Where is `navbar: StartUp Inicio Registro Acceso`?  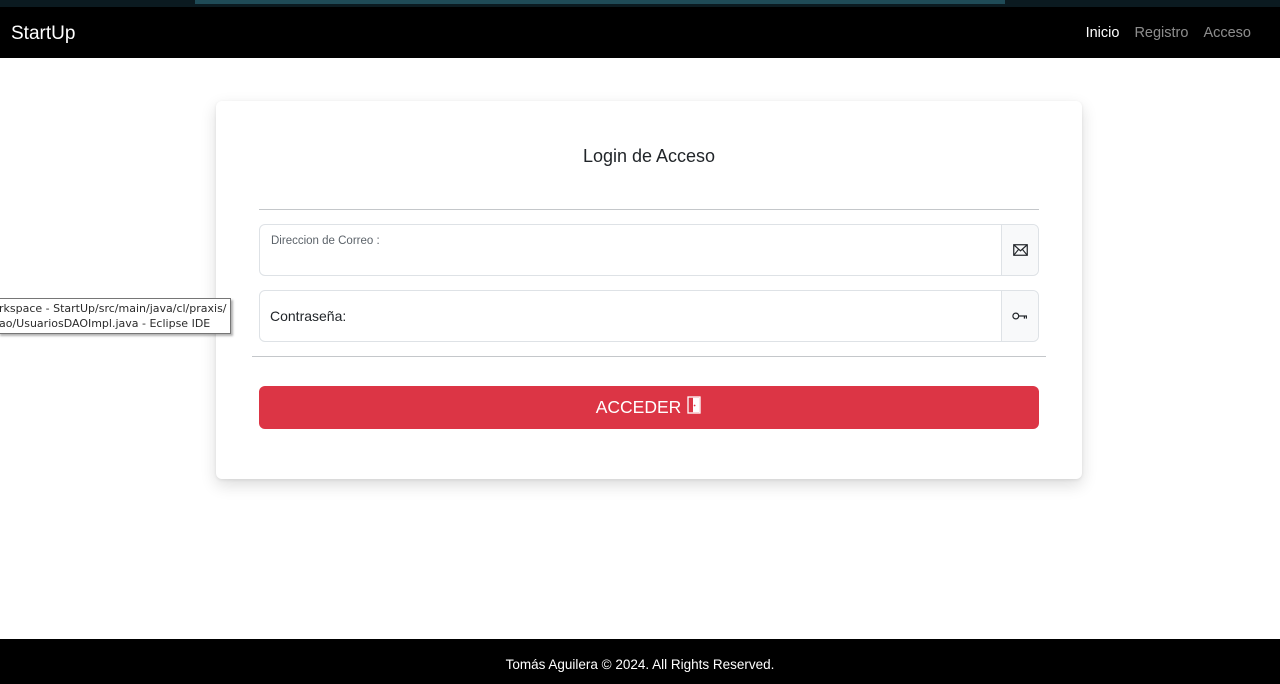
navbar: StartUp Inicio Registro Acceso is located at coordinates (640, 32).